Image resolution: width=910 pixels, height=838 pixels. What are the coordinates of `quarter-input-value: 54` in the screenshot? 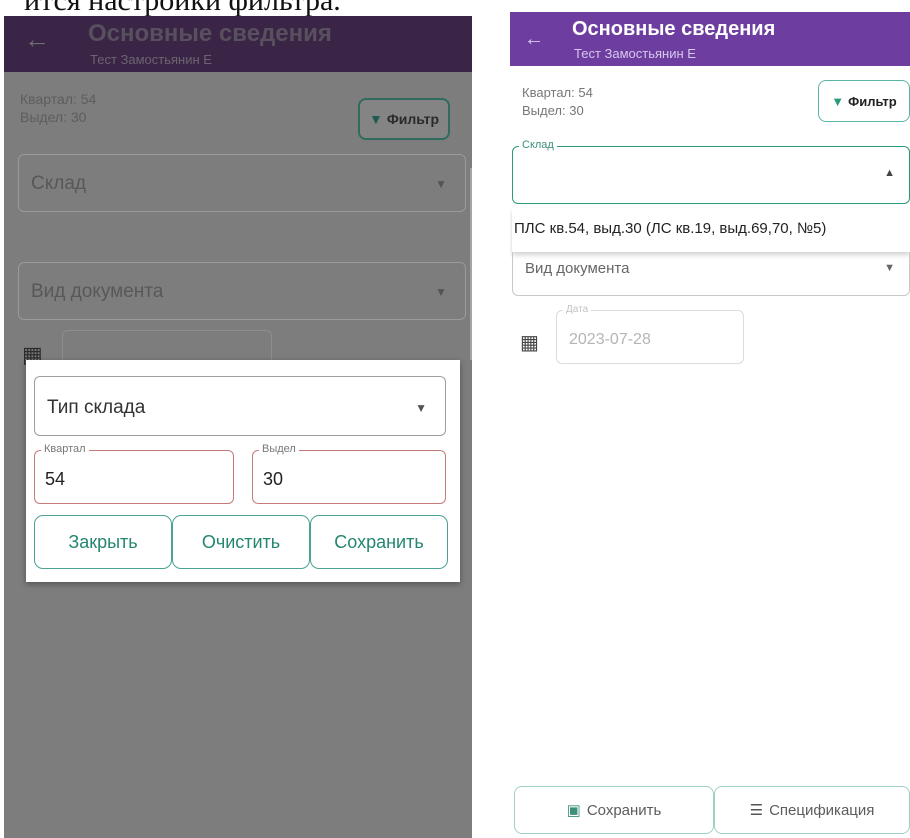 It's located at (55, 479).